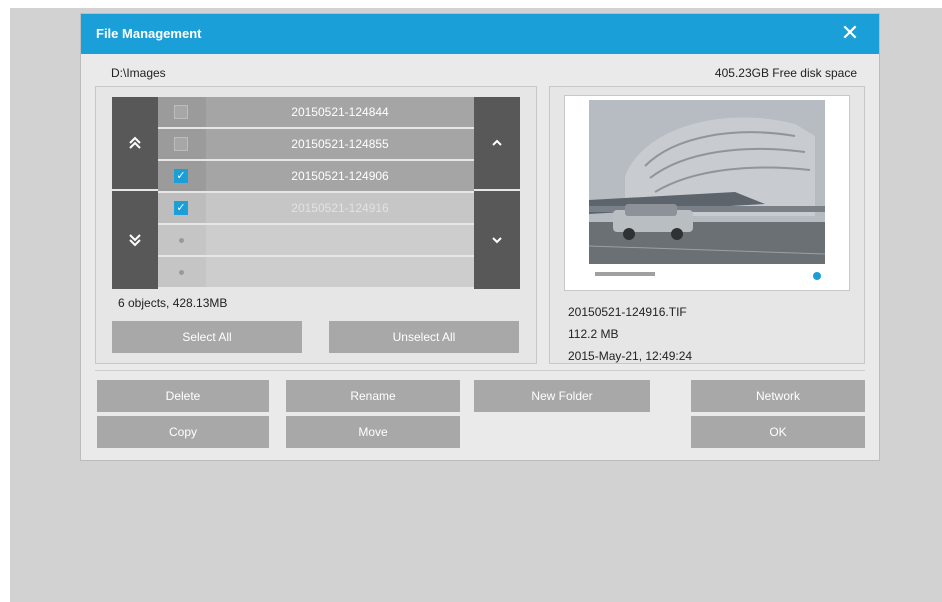  I want to click on list-item: ✓ 20150521-124916, so click(316, 208).